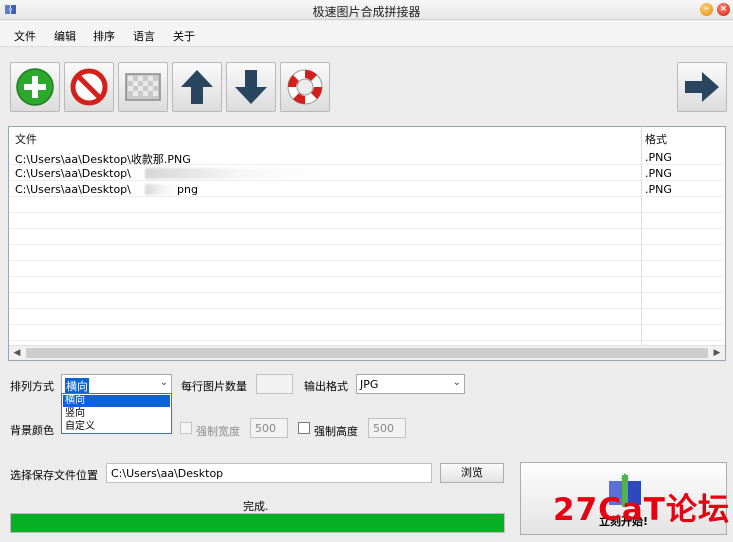 This screenshot has height=542, width=733. What do you see at coordinates (25, 36) in the screenshot?
I see `menu-file: 文件` at bounding box center [25, 36].